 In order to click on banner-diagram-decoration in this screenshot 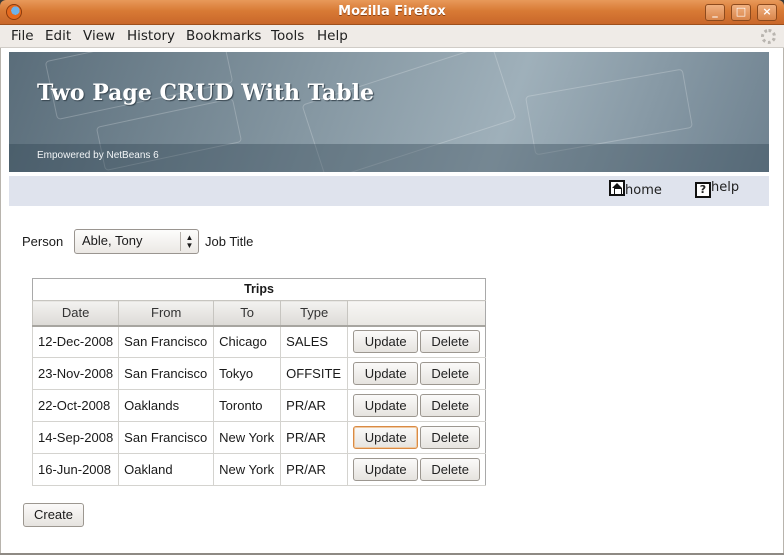, I will do `click(609, 112)`.